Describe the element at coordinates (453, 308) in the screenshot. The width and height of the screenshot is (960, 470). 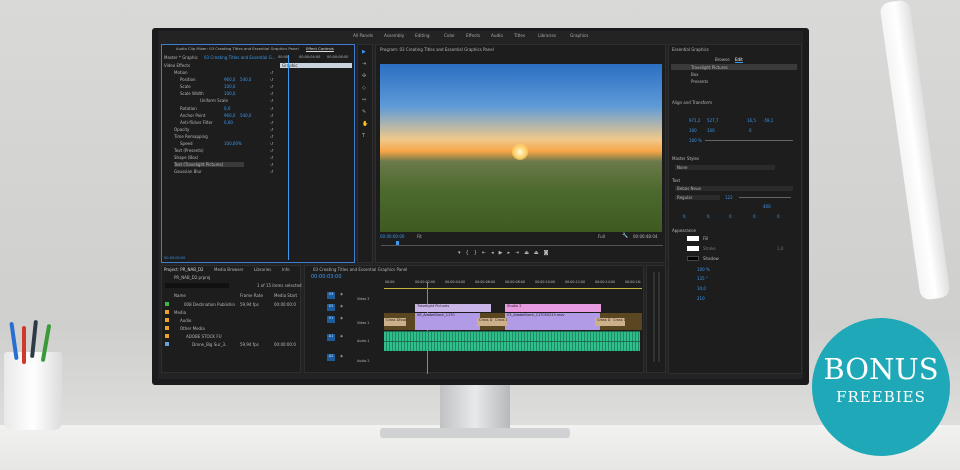
I see `clip-travelight: Travelight Pictures` at that location.